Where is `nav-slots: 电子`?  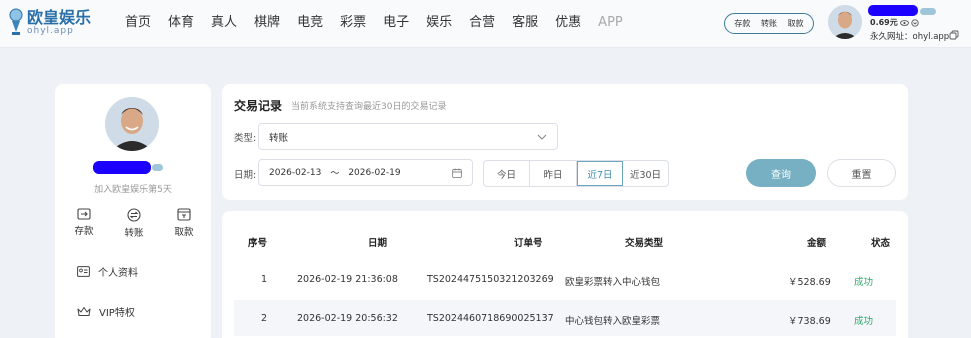 nav-slots: 电子 is located at coordinates (396, 23).